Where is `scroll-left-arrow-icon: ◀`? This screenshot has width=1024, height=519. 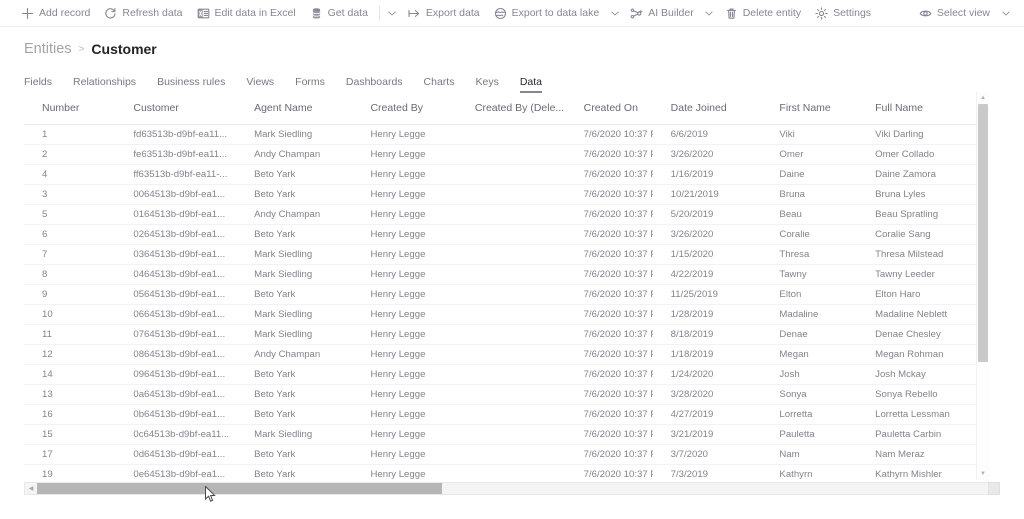 scroll-left-arrow-icon: ◀ is located at coordinates (31, 488).